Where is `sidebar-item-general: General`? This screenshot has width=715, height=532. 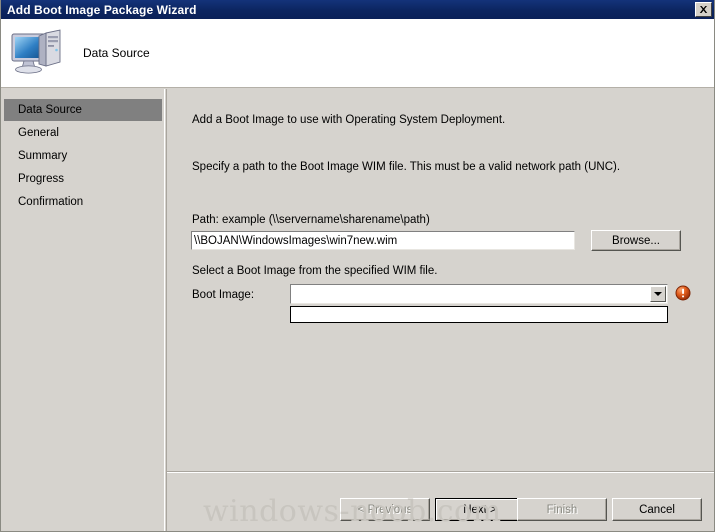
sidebar-item-general: General is located at coordinates (83, 133).